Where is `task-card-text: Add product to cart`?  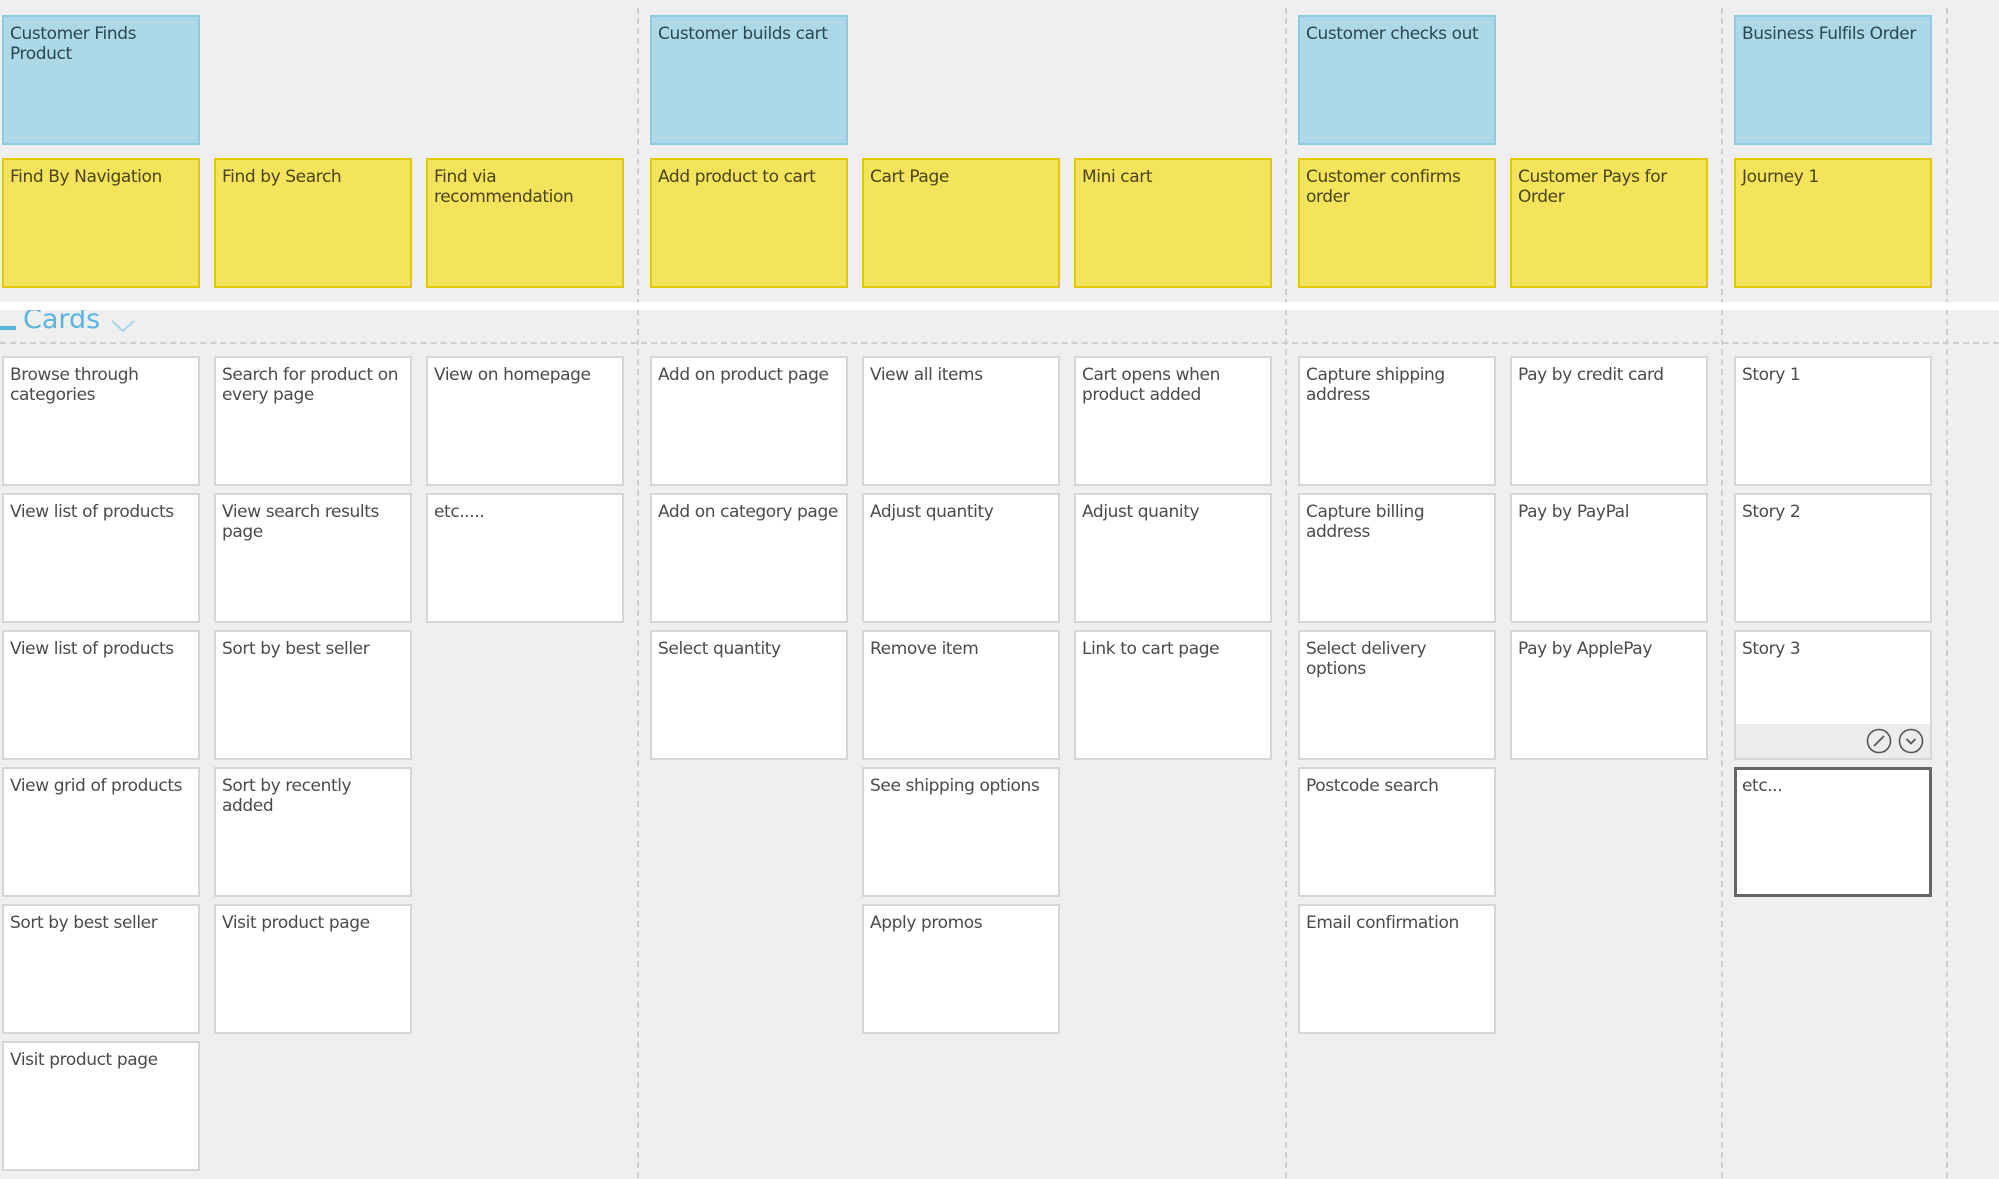
task-card-text: Add product to cart is located at coordinates (737, 177).